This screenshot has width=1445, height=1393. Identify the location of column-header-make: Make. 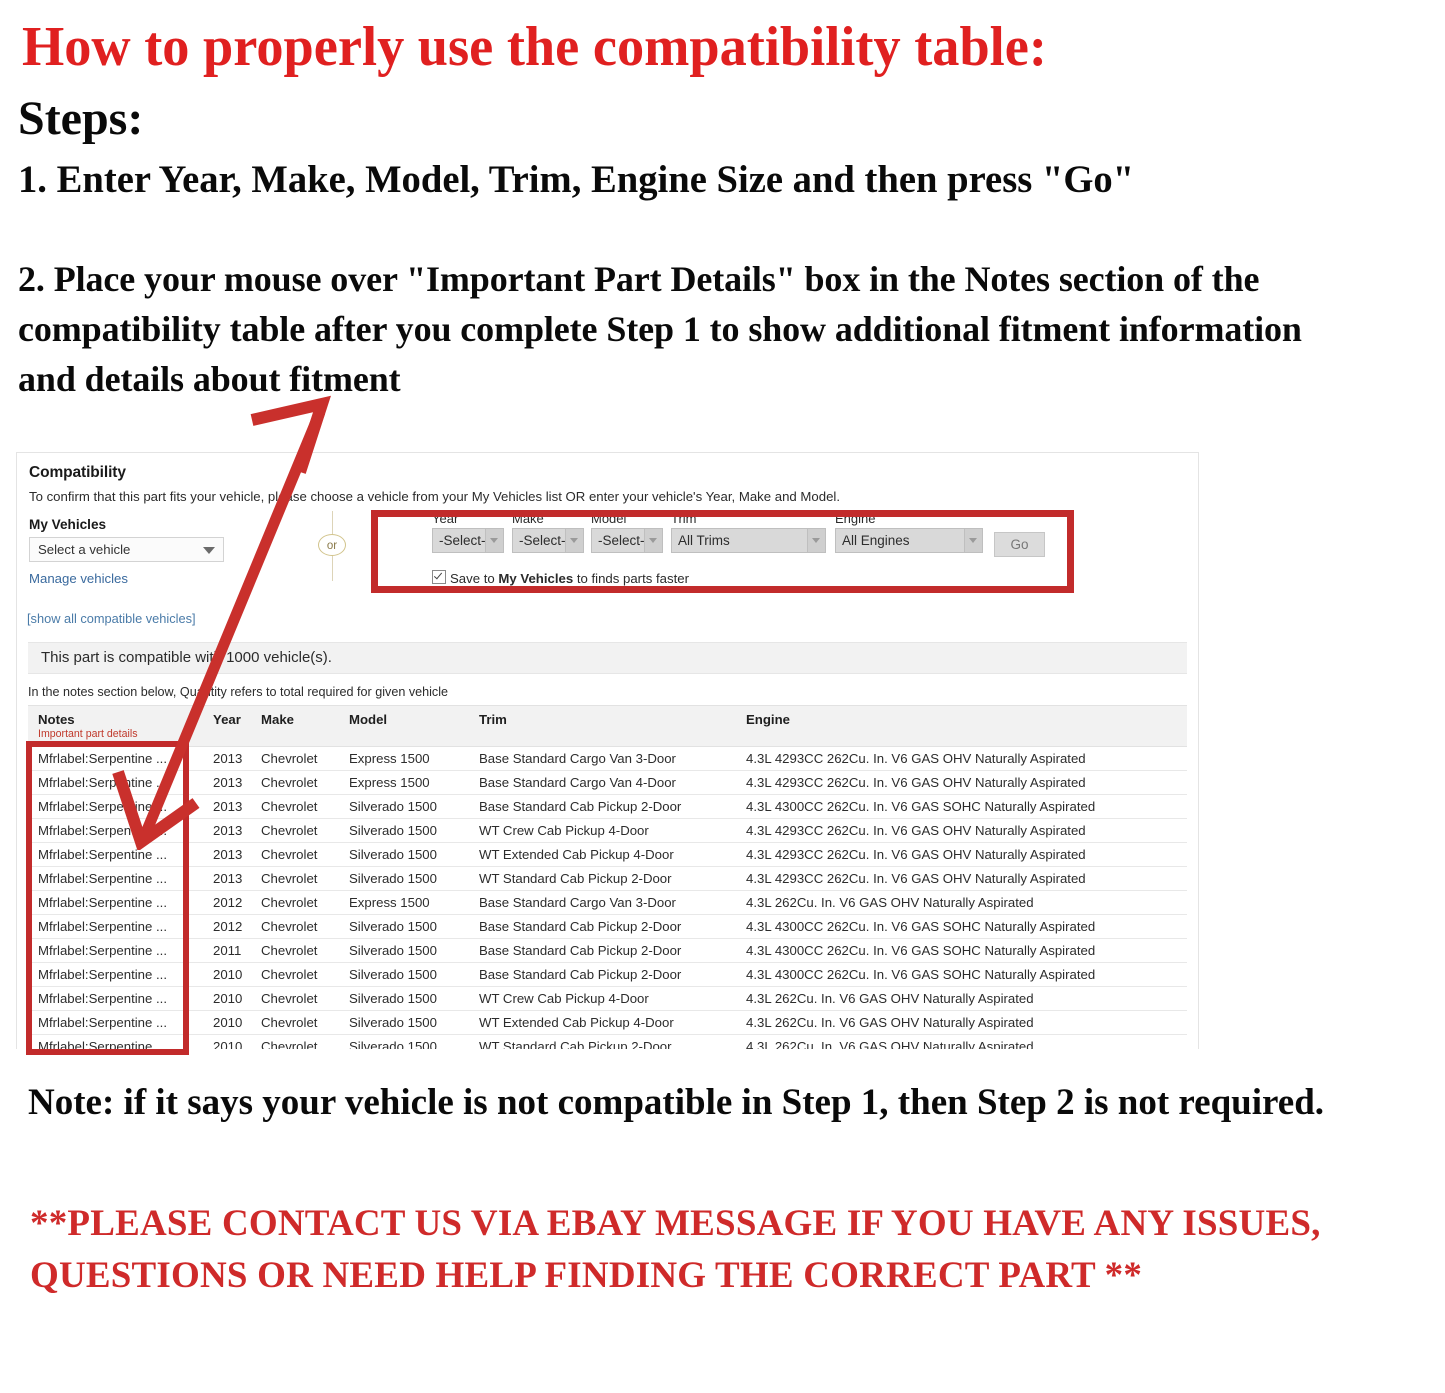
(295, 726).